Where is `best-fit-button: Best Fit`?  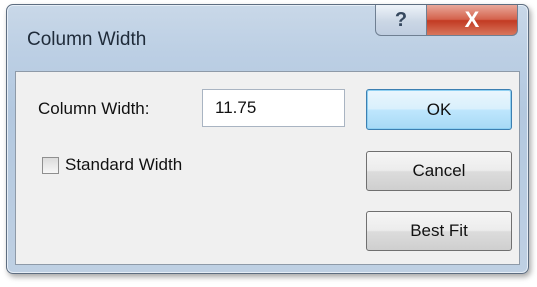 best-fit-button: Best Fit is located at coordinates (439, 231).